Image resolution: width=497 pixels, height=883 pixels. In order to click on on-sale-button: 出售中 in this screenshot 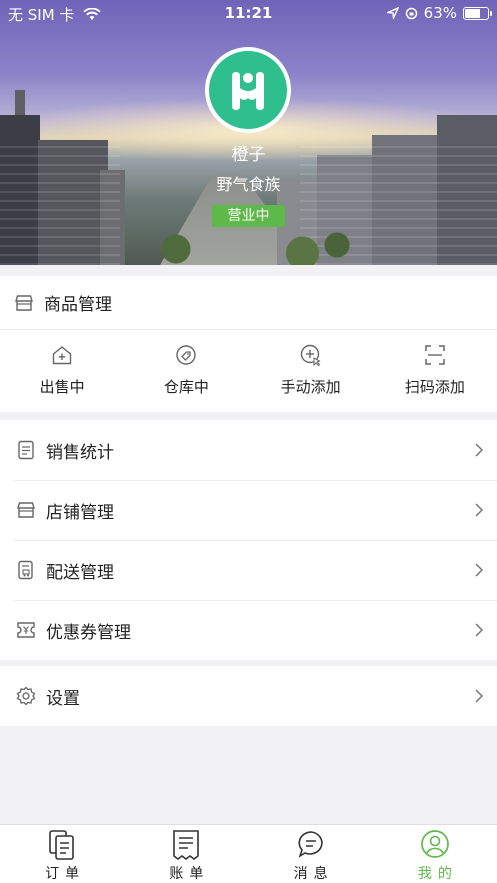, I will do `click(62, 371)`.